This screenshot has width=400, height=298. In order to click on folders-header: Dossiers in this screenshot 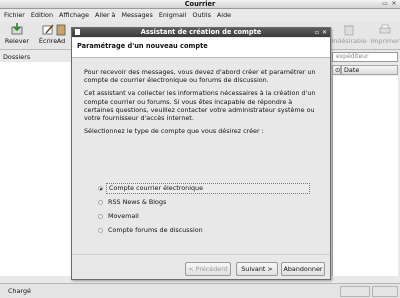, I will do `click(17, 57)`.